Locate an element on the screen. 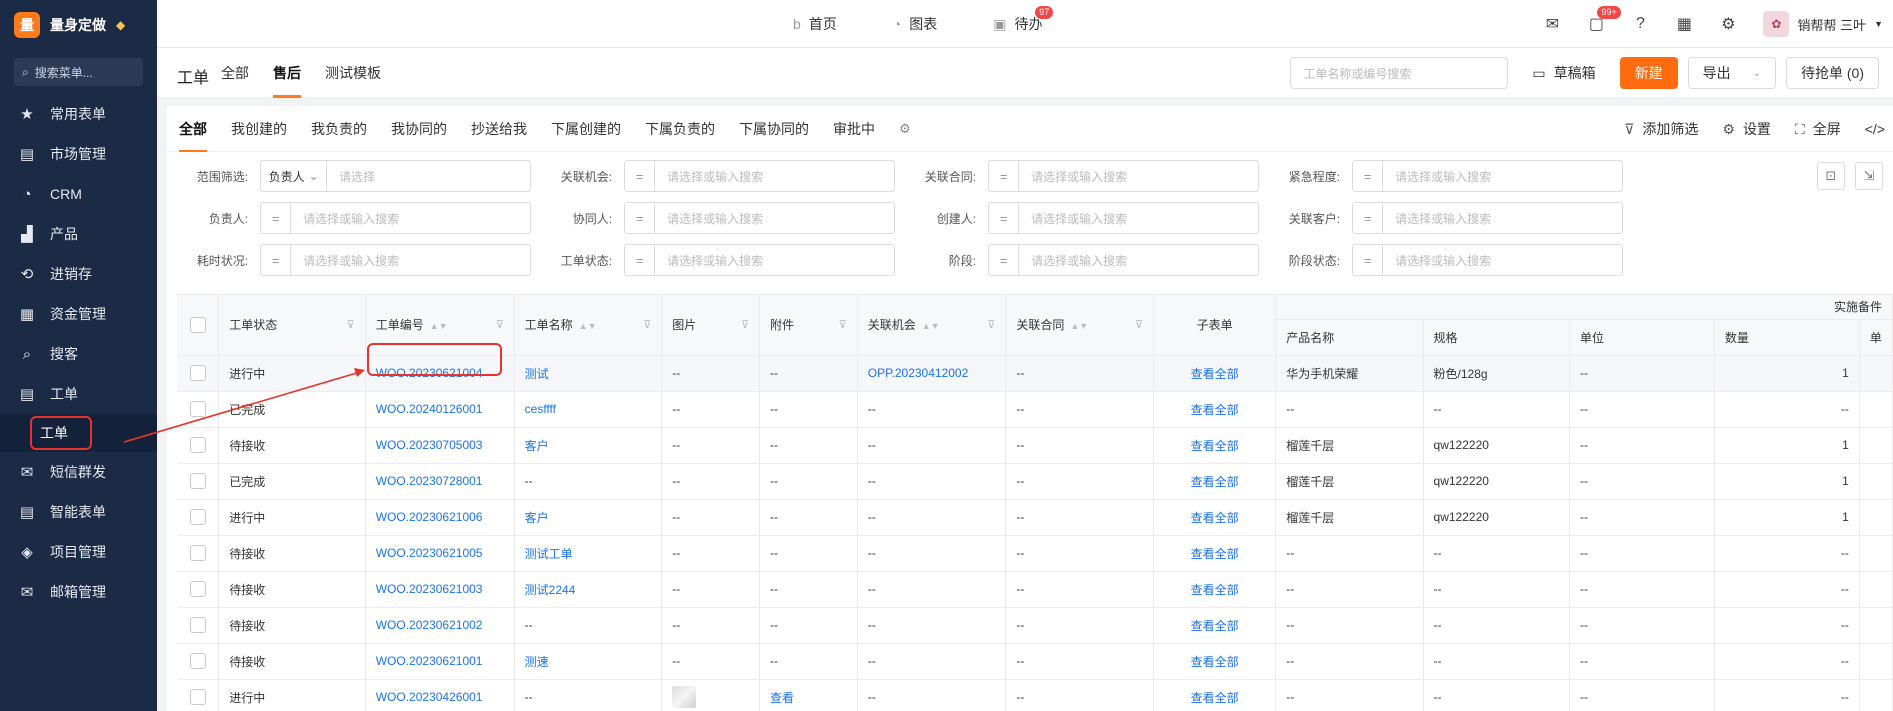  mail-icon: ✉ is located at coordinates (1552, 24).